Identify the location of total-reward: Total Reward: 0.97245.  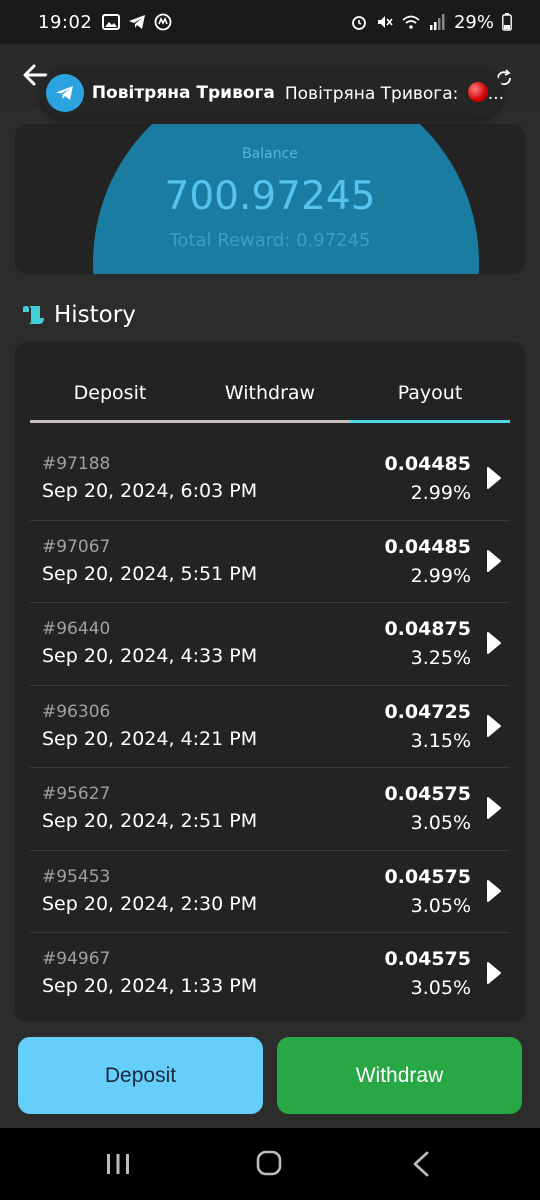
(270, 240).